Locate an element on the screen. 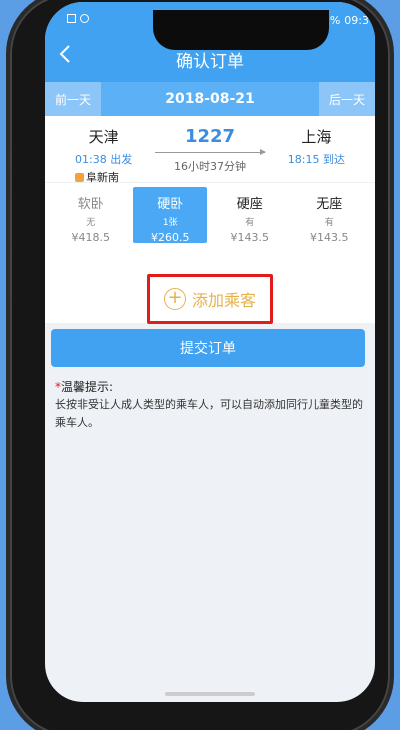  tips-title: *温馨提示: is located at coordinates (84, 386).